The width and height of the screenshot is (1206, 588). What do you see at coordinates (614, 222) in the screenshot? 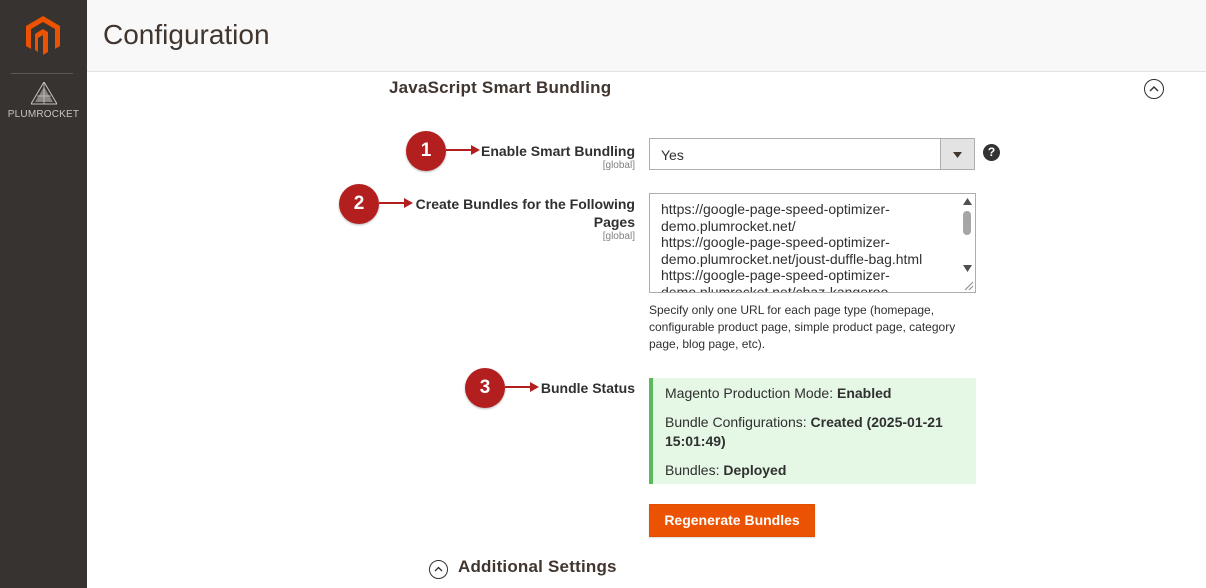
I see `pages-label-line2: Pages` at bounding box center [614, 222].